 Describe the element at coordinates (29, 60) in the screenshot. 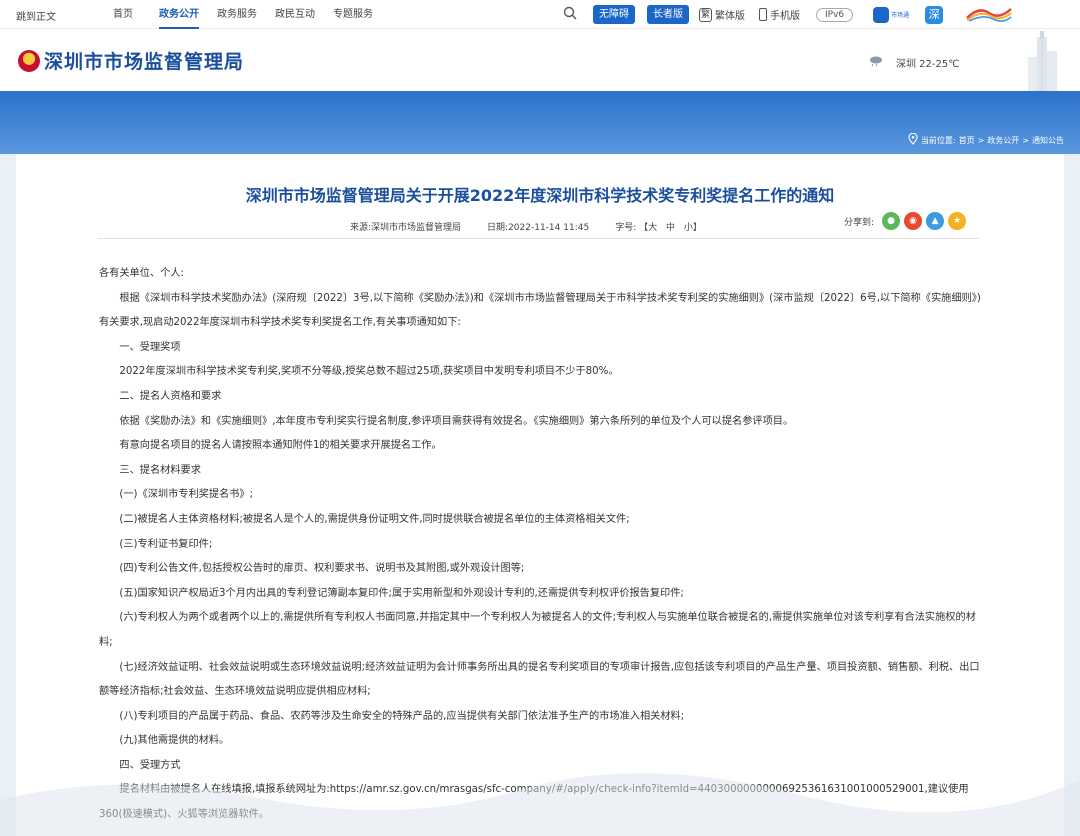

I see `emblem-icon` at that location.